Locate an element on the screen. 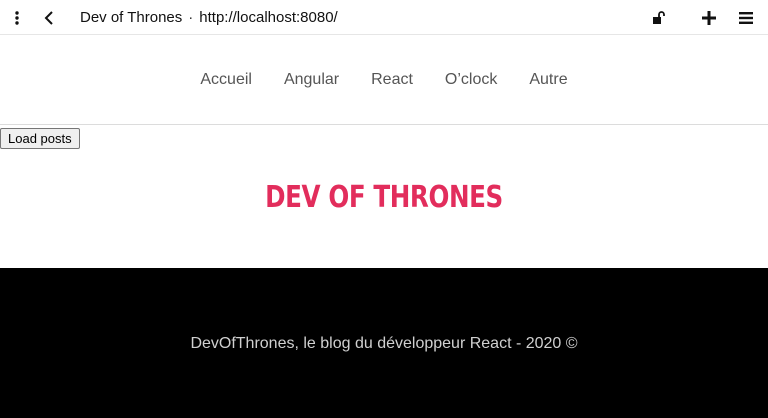  plus-icon is located at coordinates (709, 17).